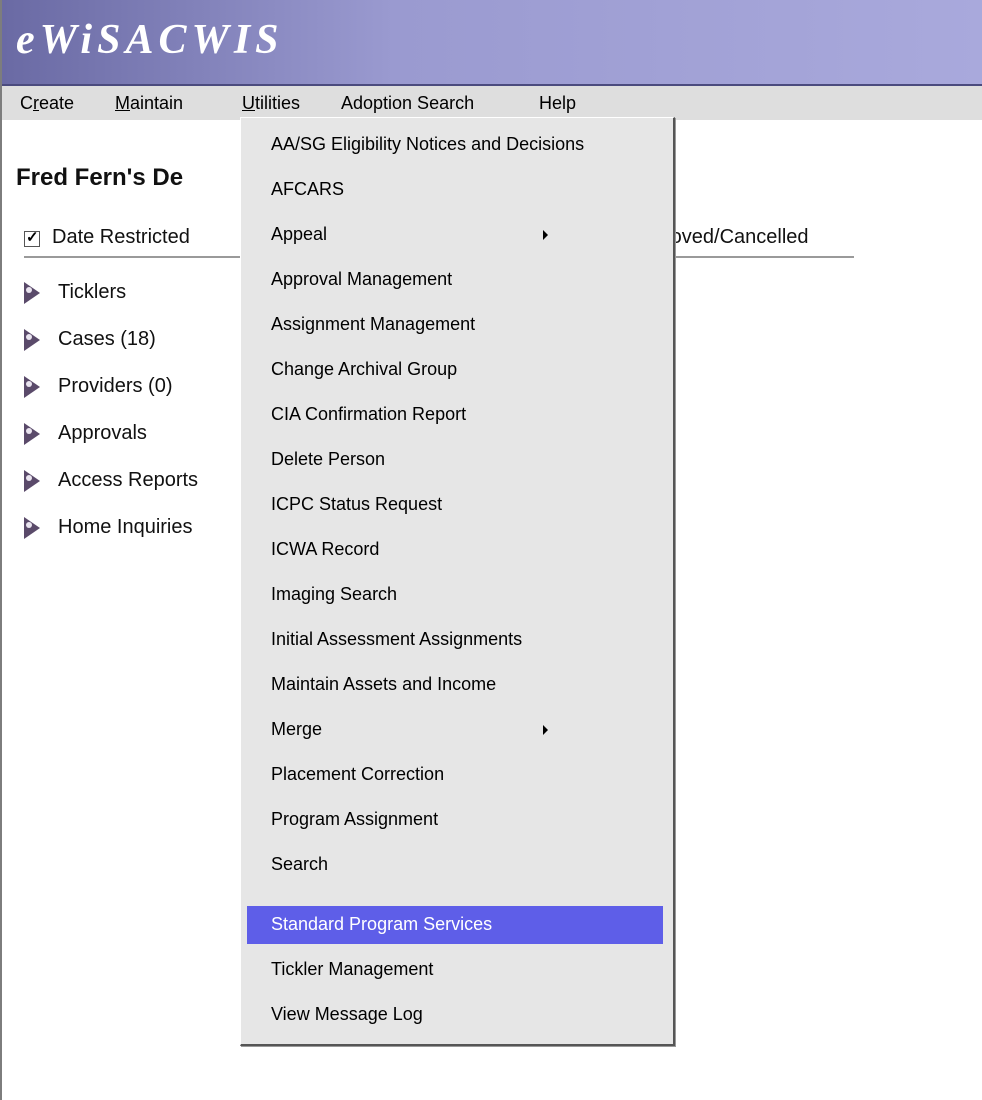 The width and height of the screenshot is (982, 1100). What do you see at coordinates (492, 43) in the screenshot?
I see `app-banner: eWiSACWIS` at bounding box center [492, 43].